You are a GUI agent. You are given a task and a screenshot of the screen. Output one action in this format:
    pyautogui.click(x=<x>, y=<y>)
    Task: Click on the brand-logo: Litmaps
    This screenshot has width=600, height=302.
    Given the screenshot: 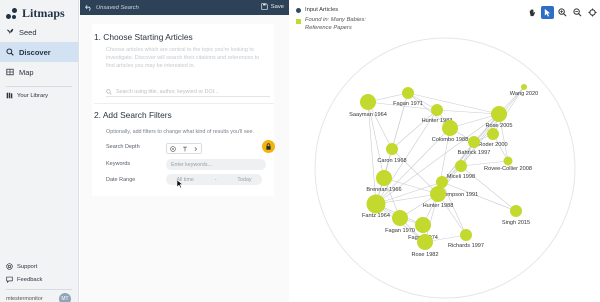 What is the action you would take?
    pyautogui.click(x=35, y=13)
    